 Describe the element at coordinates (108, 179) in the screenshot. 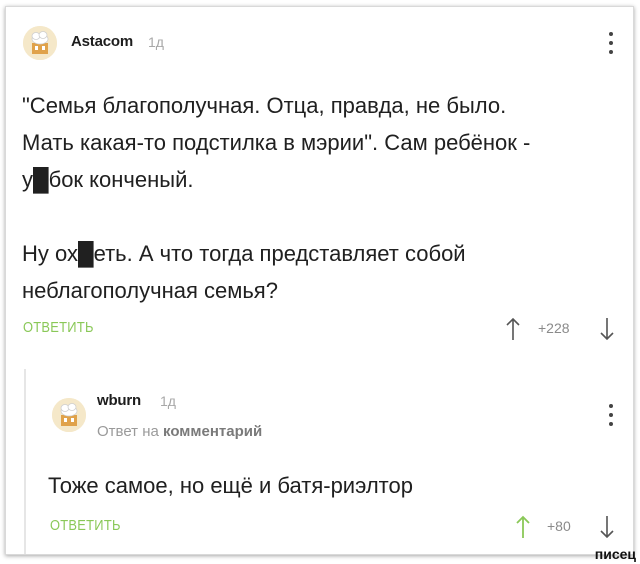

I see `comment-text-line: у█бок конченый.` at that location.